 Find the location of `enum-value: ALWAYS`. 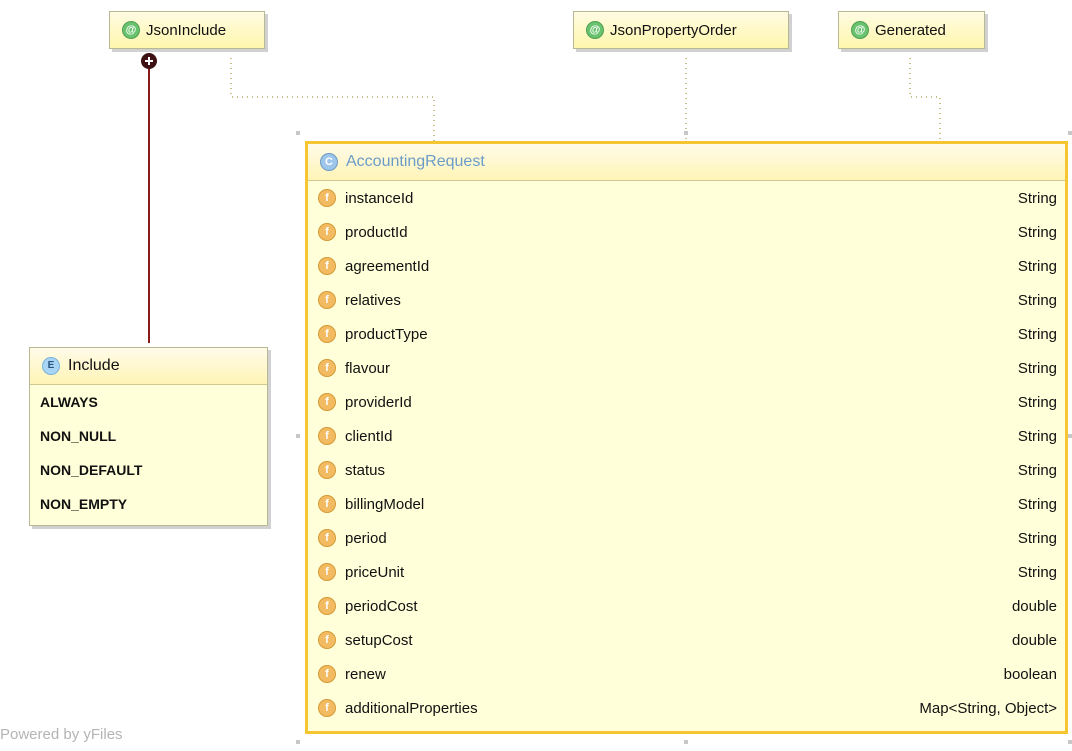

enum-value: ALWAYS is located at coordinates (148, 402).